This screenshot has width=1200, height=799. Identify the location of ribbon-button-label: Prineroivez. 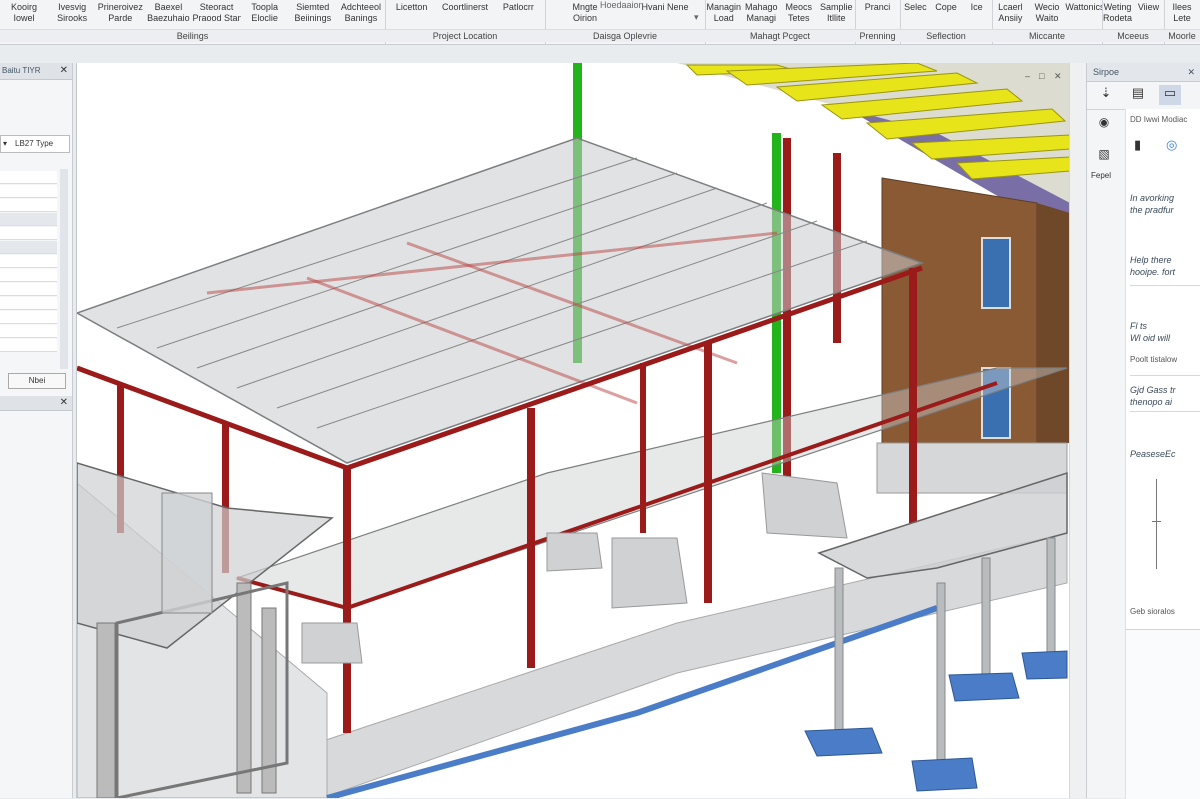
(120, 7).